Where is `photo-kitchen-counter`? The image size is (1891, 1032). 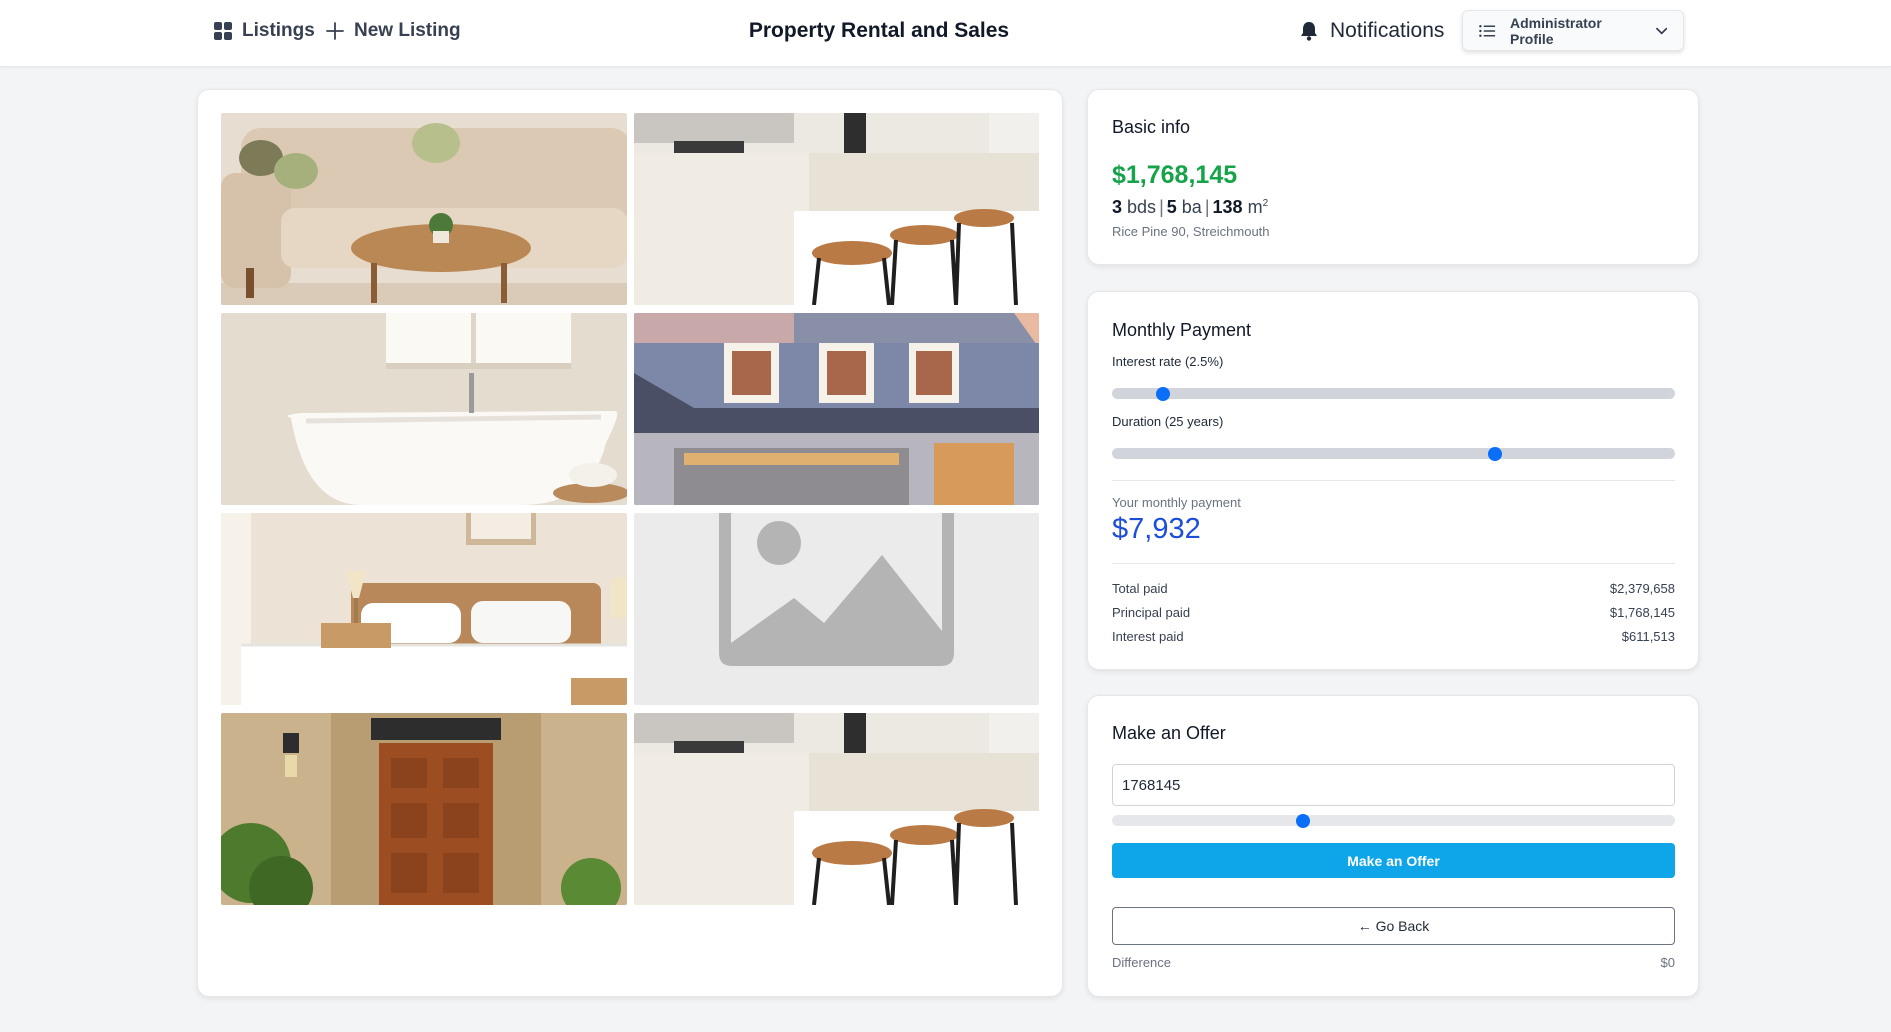
photo-kitchen-counter is located at coordinates (836, 209).